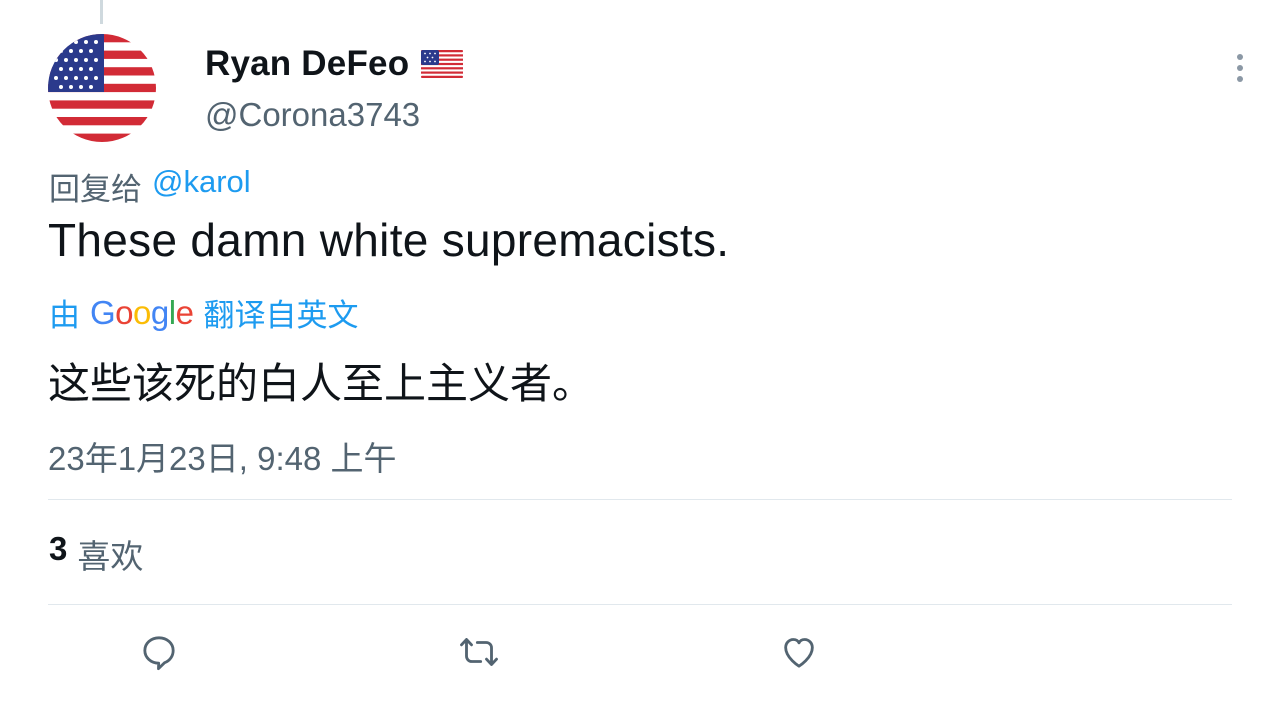  Describe the element at coordinates (312, 115) in the screenshot. I see `author-handle: @Corona3743` at that location.